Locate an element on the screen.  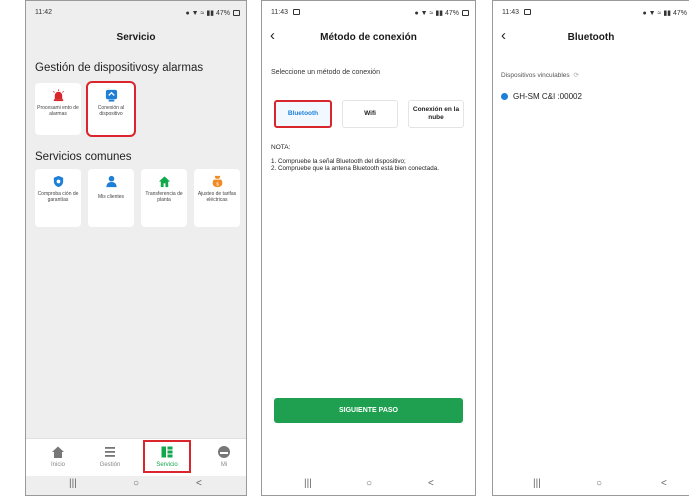
tile-warranty-check: Comproba ción de garantías is located at coordinates (58, 198).